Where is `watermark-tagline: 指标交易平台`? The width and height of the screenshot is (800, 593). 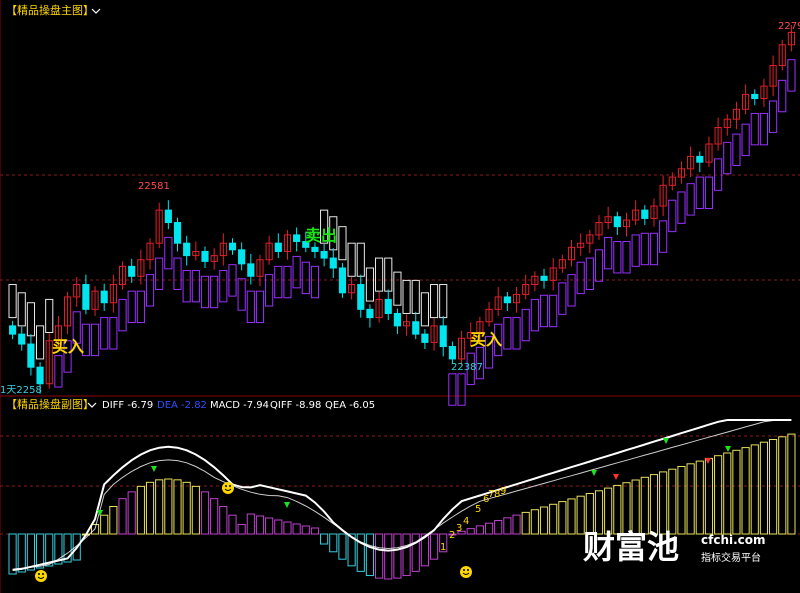 watermark-tagline: 指标交易平台 is located at coordinates (731, 557).